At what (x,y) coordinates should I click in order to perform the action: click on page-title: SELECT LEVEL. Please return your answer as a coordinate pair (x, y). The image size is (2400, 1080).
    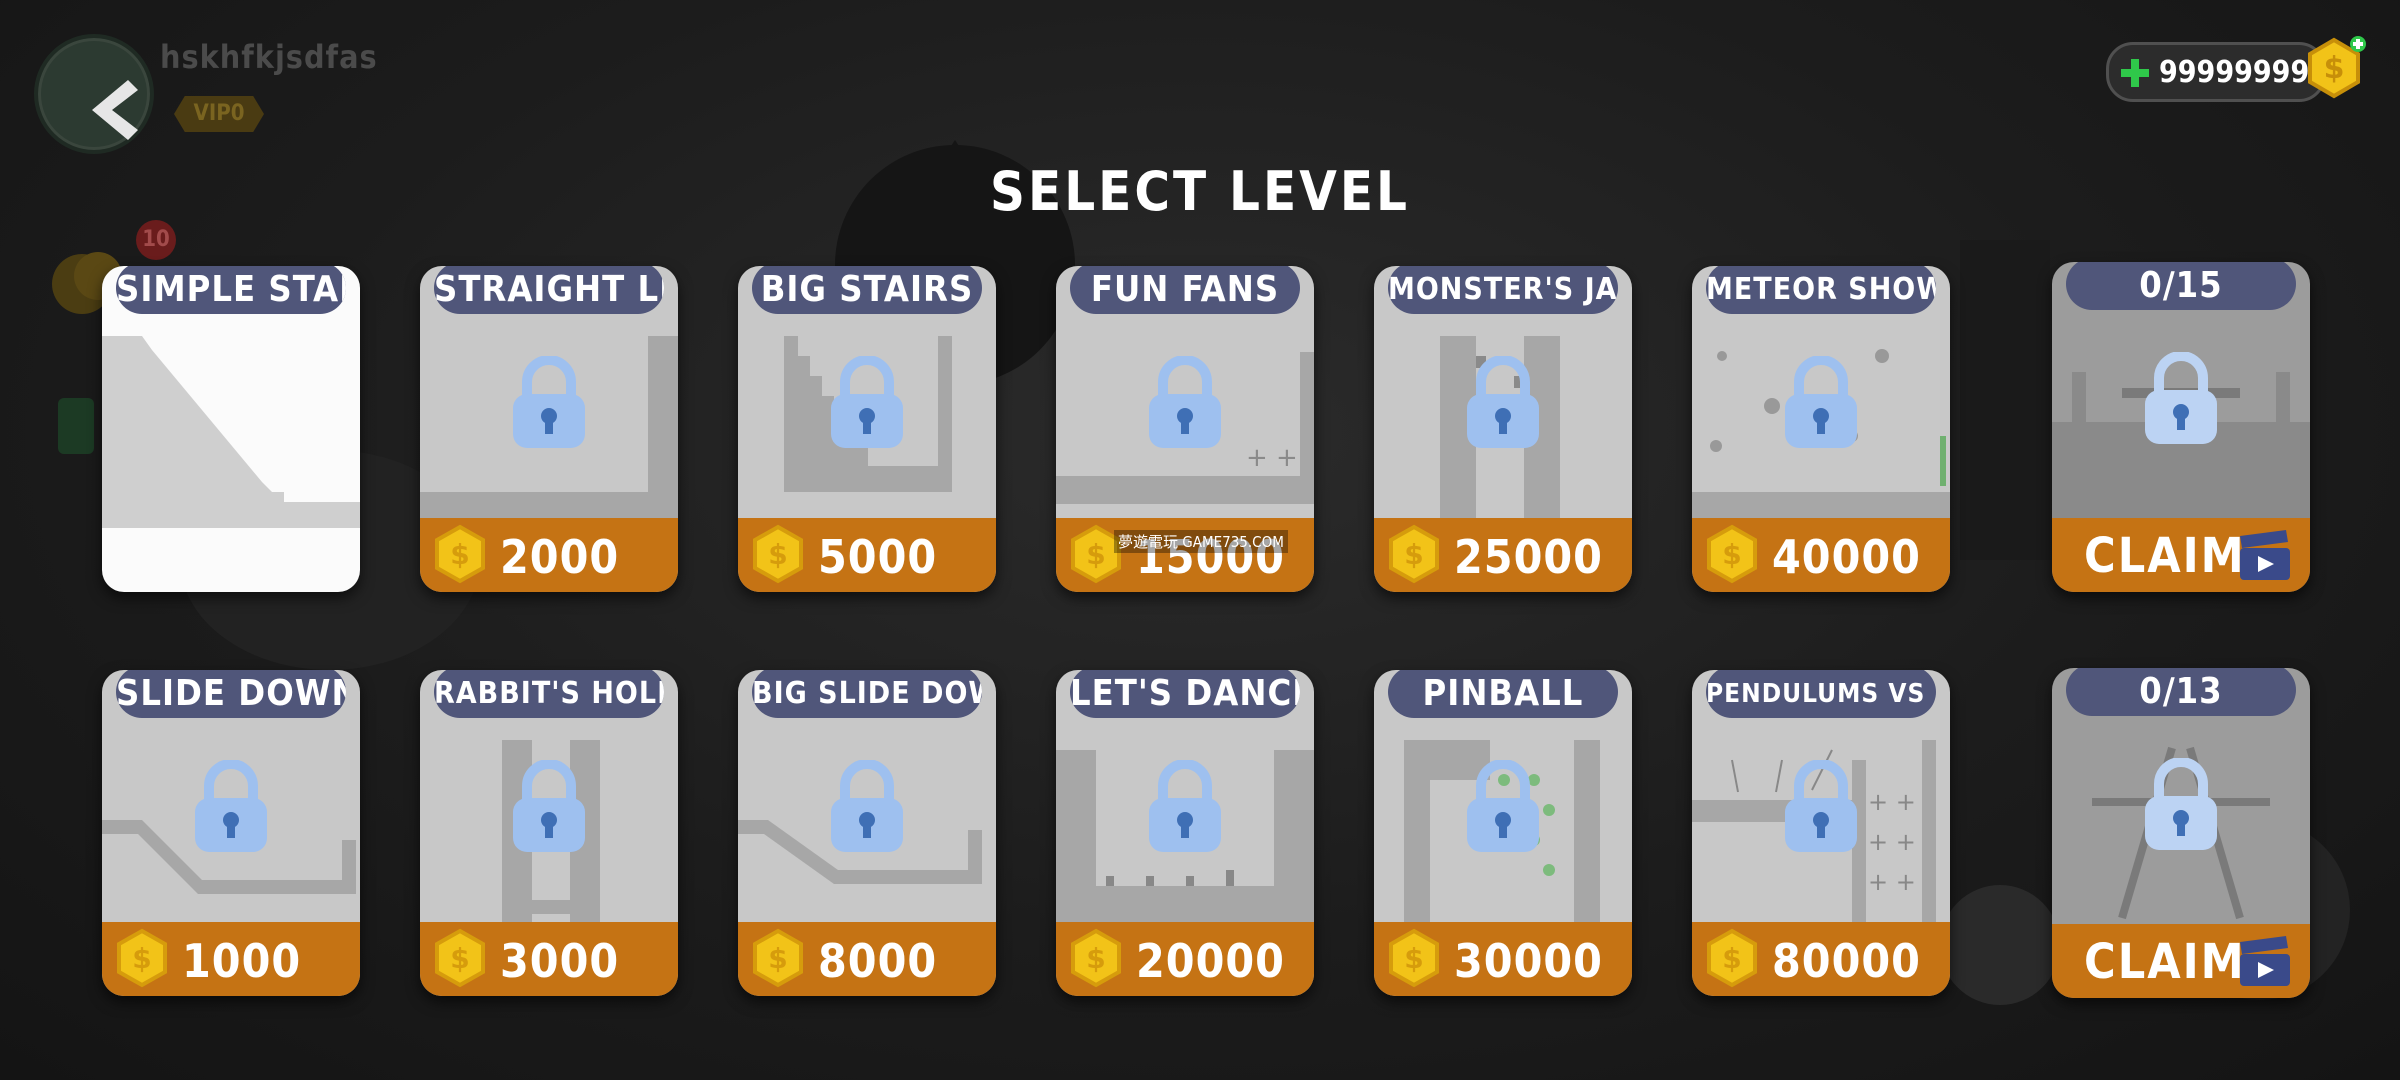
    Looking at the image, I should click on (1200, 191).